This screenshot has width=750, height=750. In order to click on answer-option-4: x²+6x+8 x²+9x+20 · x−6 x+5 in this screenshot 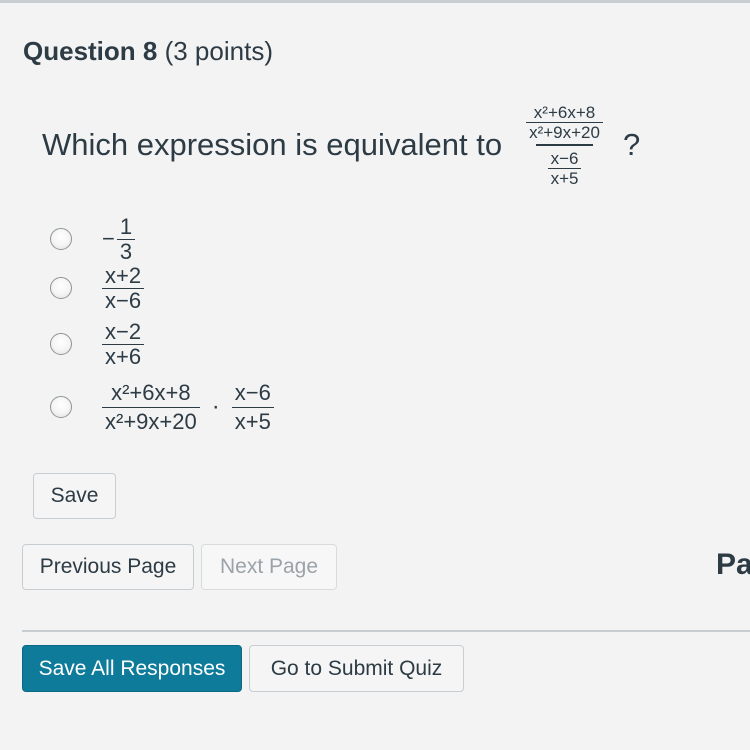, I will do `click(162, 407)`.